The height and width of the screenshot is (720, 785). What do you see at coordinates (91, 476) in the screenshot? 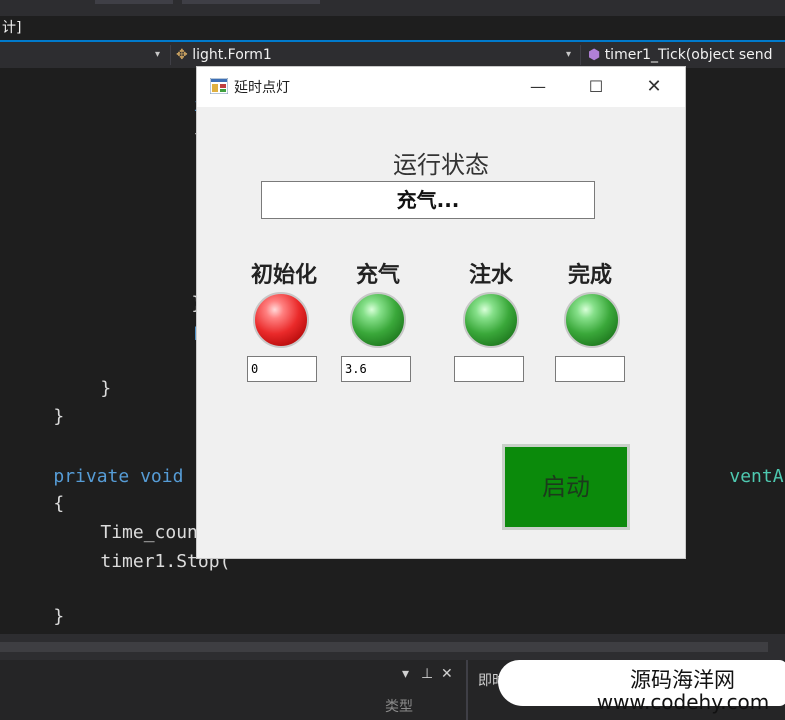
I see `code-token: private` at bounding box center [91, 476].